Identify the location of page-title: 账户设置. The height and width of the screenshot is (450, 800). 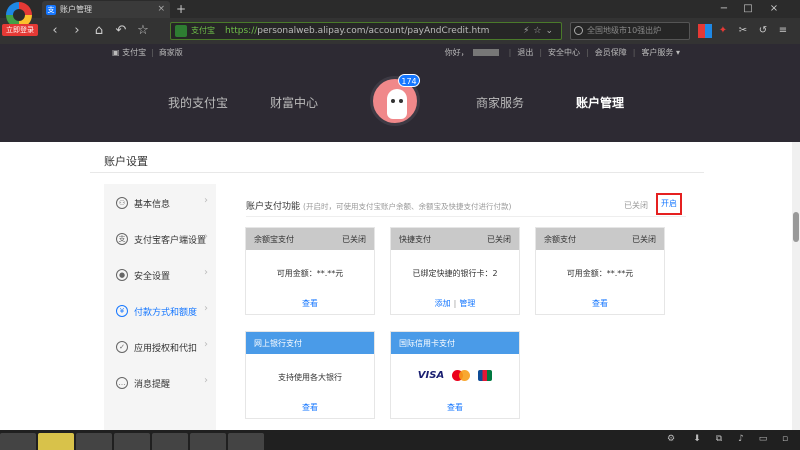
(126, 161).